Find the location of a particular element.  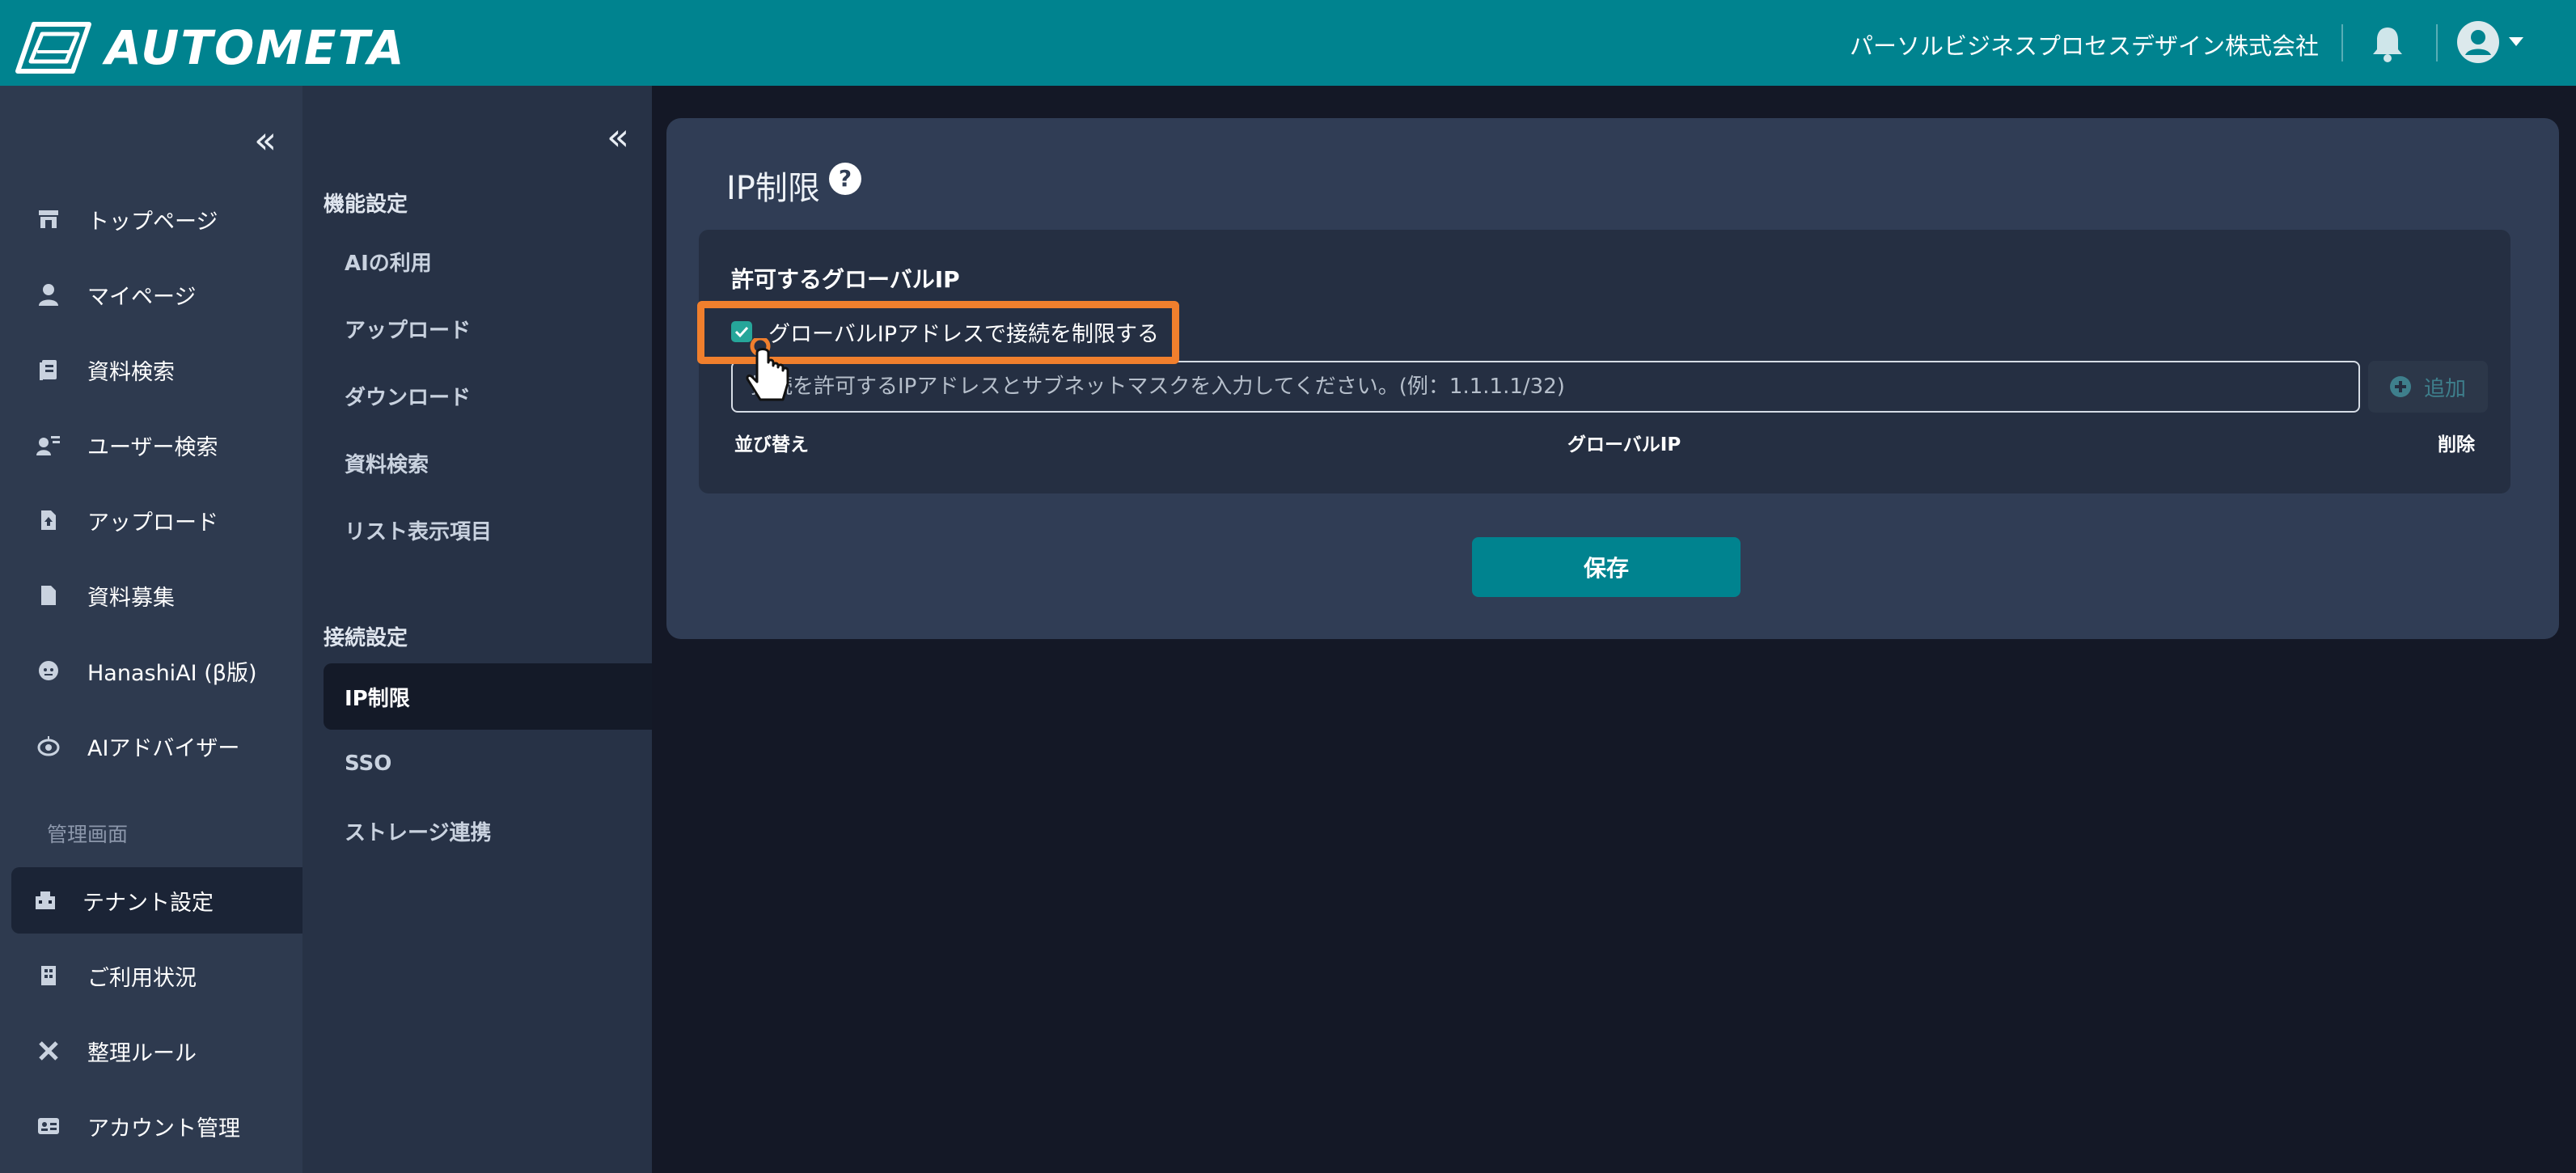

add-ip-label: 追加 is located at coordinates (2445, 388).